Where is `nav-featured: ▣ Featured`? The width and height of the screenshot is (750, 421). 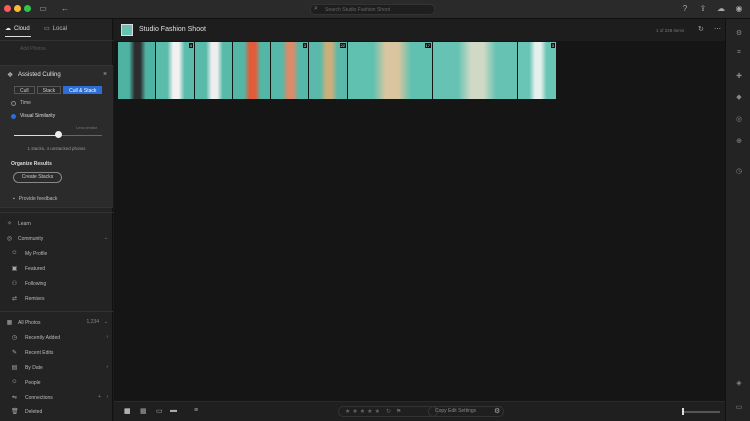 nav-featured: ▣ Featured is located at coordinates (56, 269).